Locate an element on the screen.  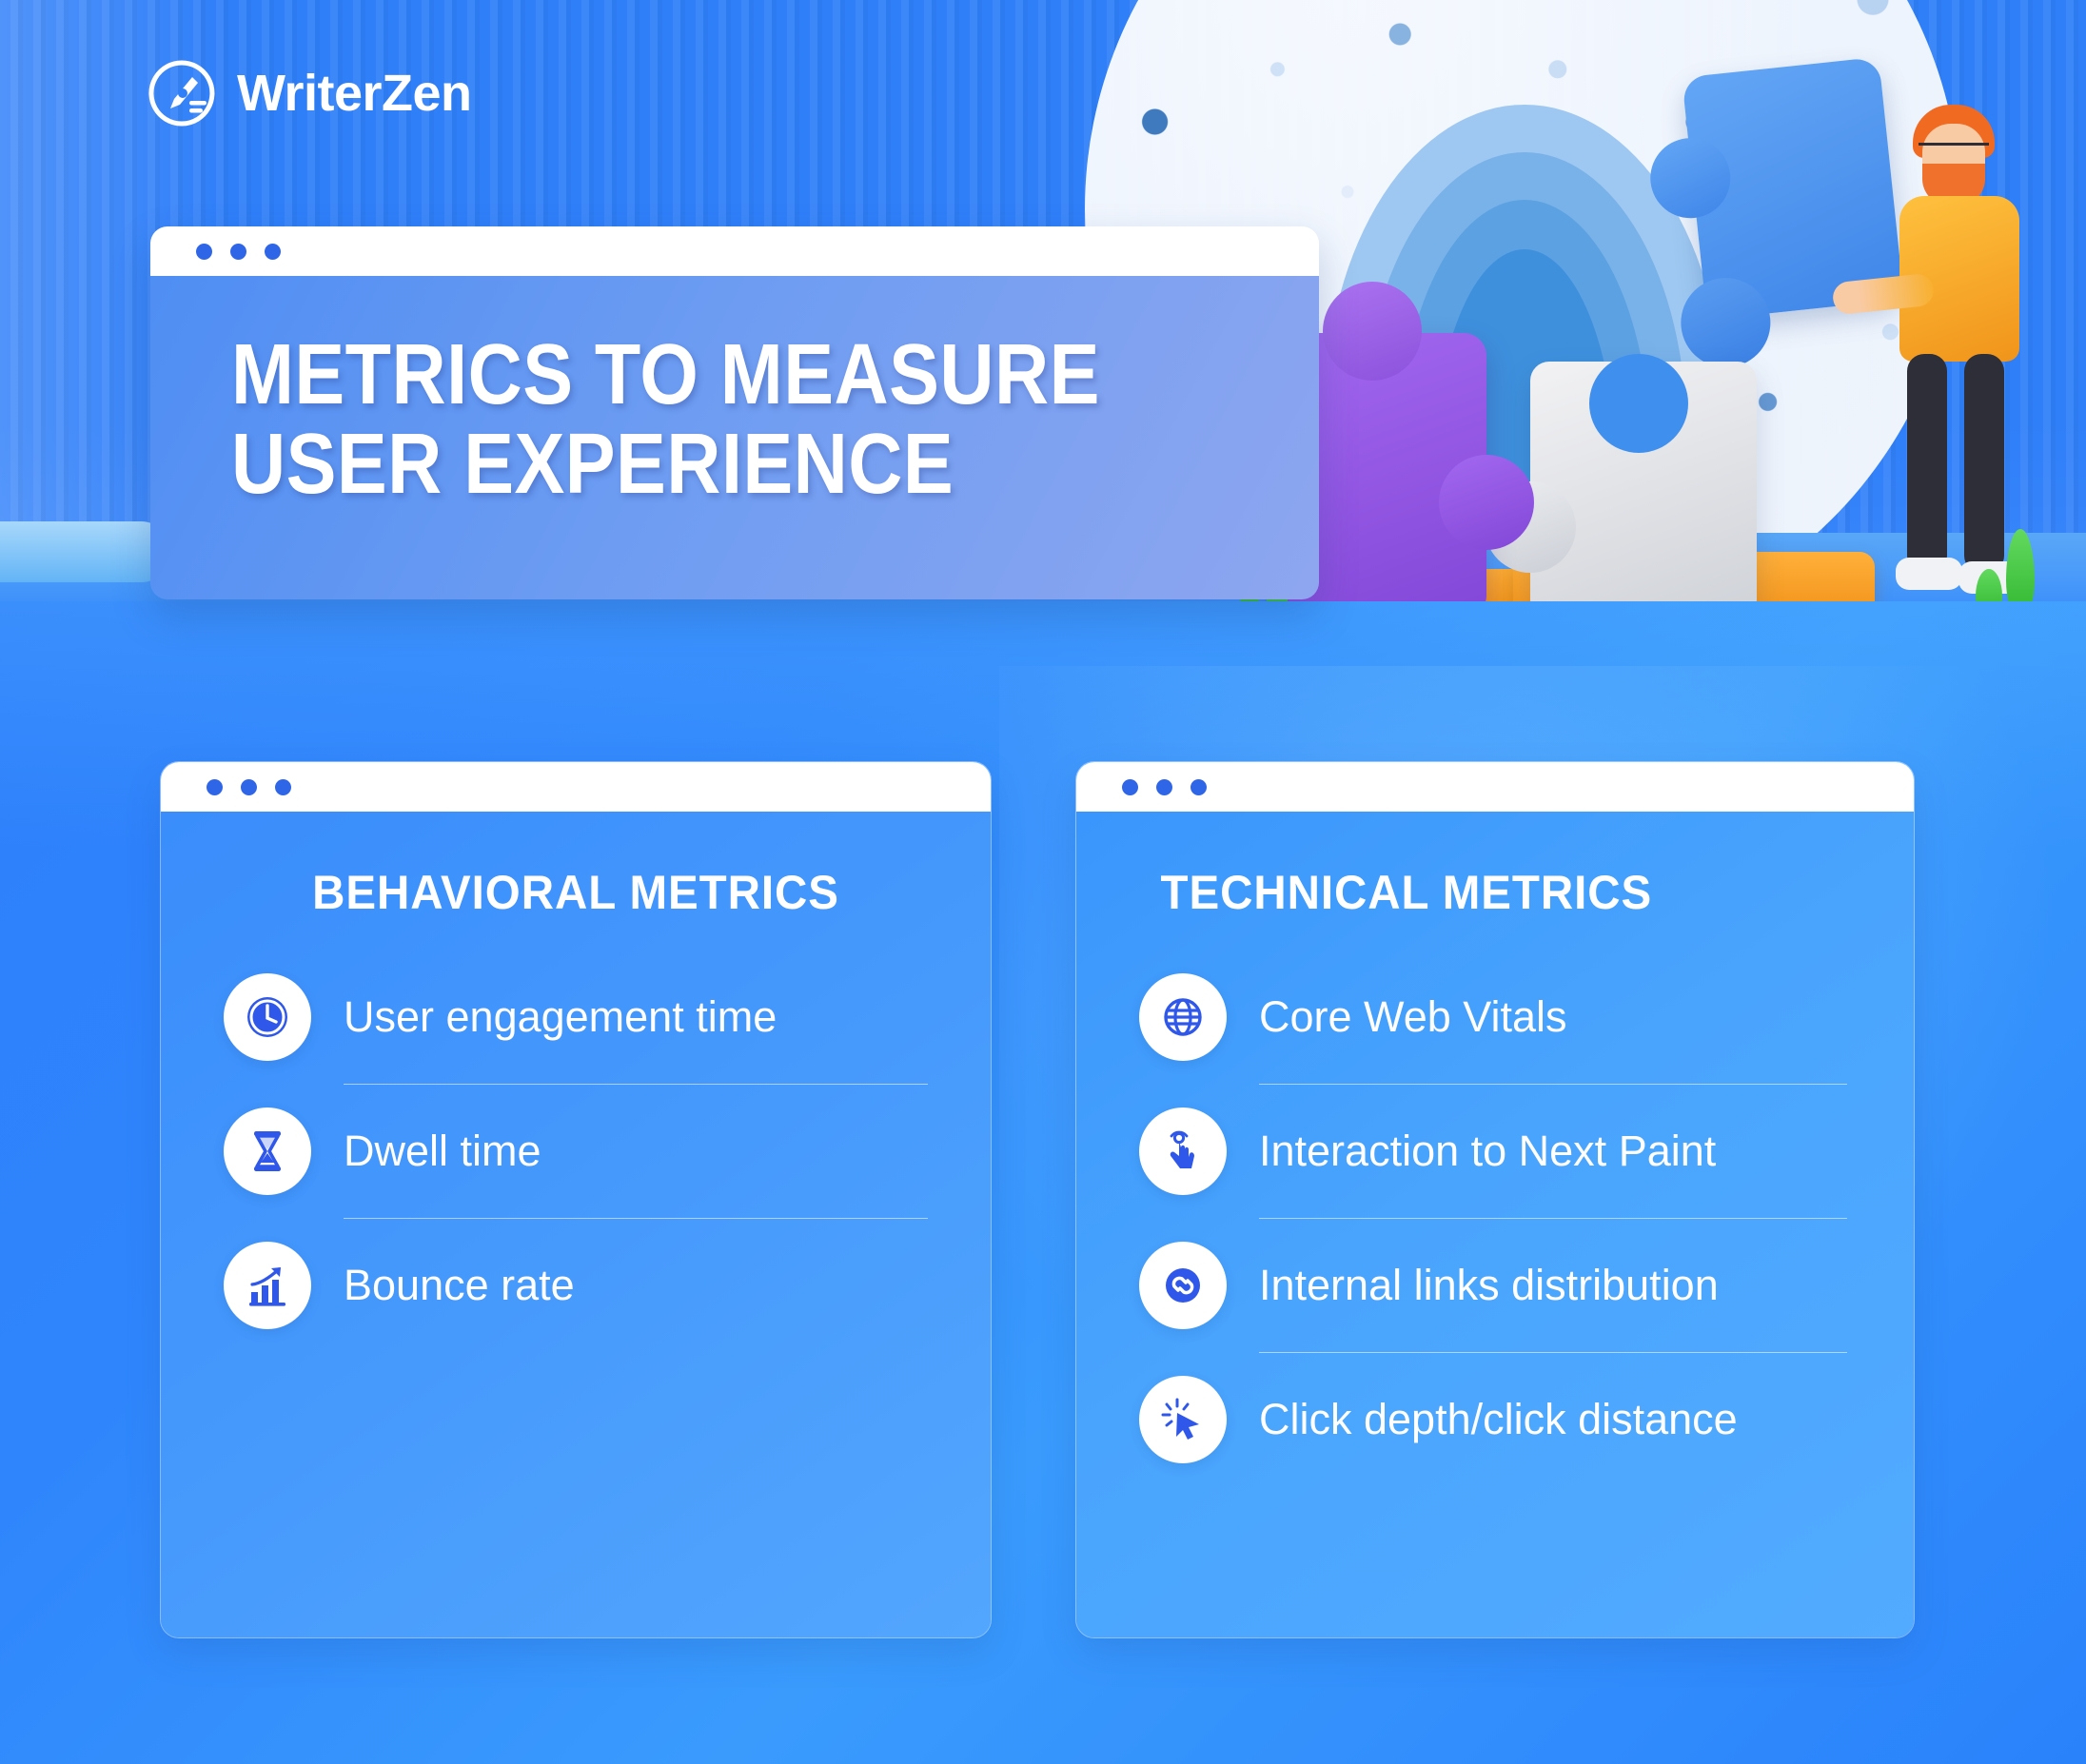
hero-title-window: METRICS TO MEASURE USER EXPERIENCE is located at coordinates (734, 412).